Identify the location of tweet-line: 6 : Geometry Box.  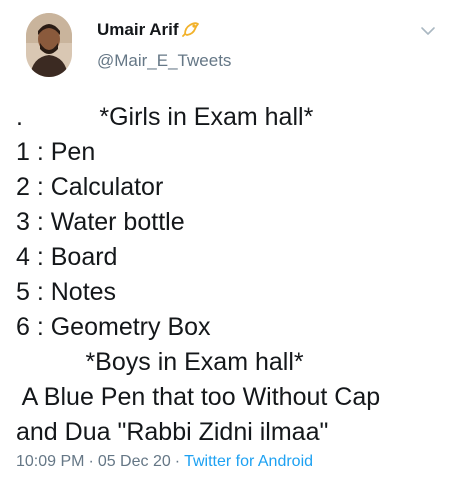
(113, 327).